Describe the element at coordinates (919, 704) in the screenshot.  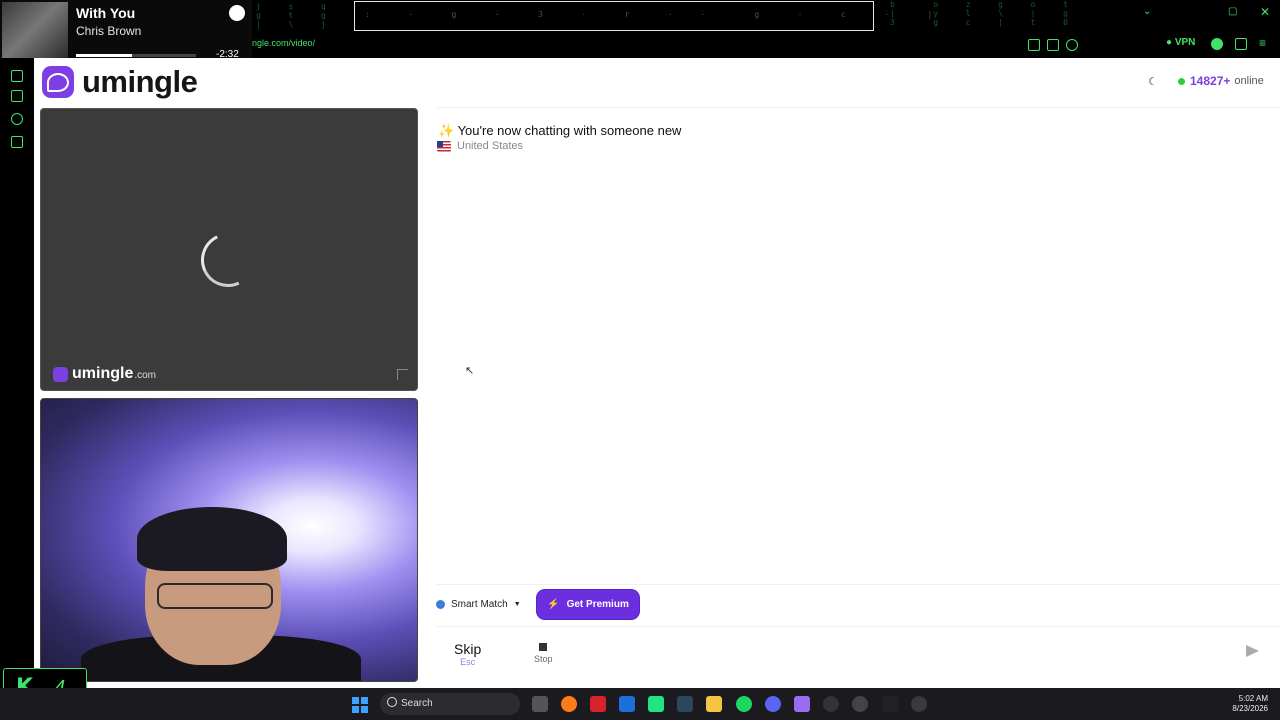
I see `chrome-icon` at that location.